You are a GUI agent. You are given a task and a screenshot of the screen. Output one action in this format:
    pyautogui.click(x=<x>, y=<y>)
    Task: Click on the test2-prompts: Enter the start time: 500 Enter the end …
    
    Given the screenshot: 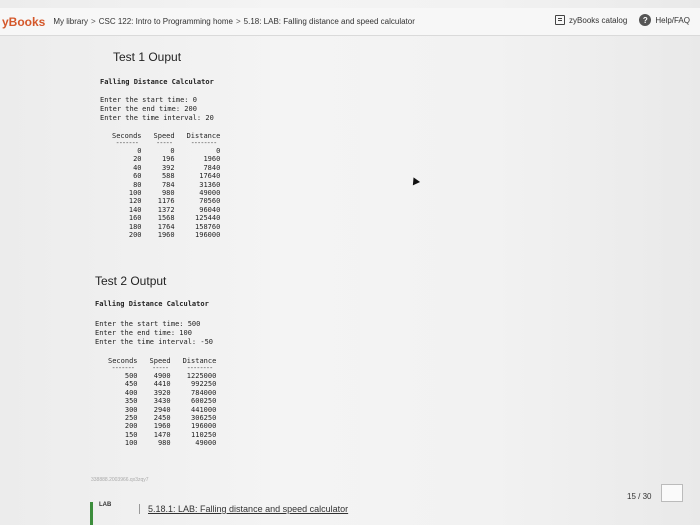 What is the action you would take?
    pyautogui.click(x=154, y=333)
    